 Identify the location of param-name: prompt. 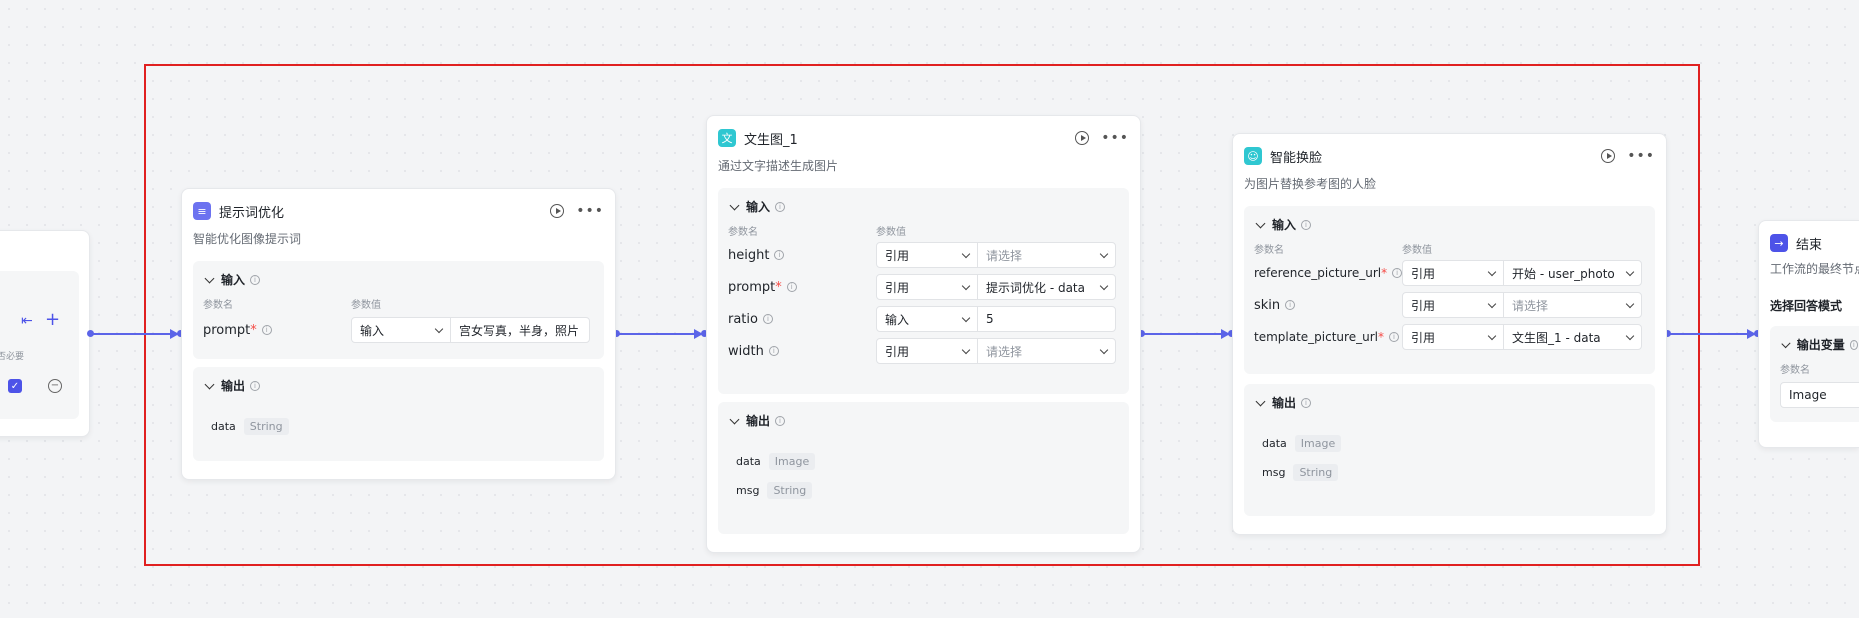
(227, 330).